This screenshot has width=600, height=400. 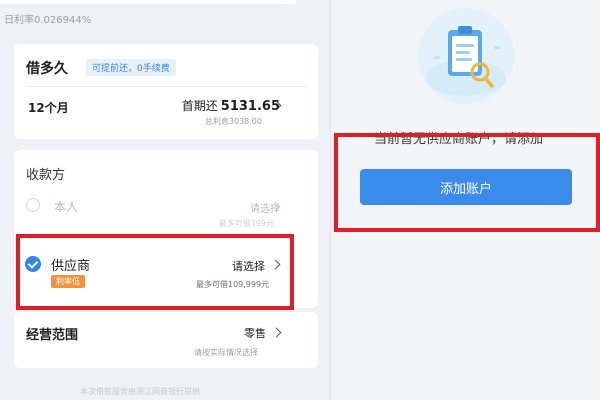 I want to click on clipboard-search-illustration-icon, so click(x=466, y=56).